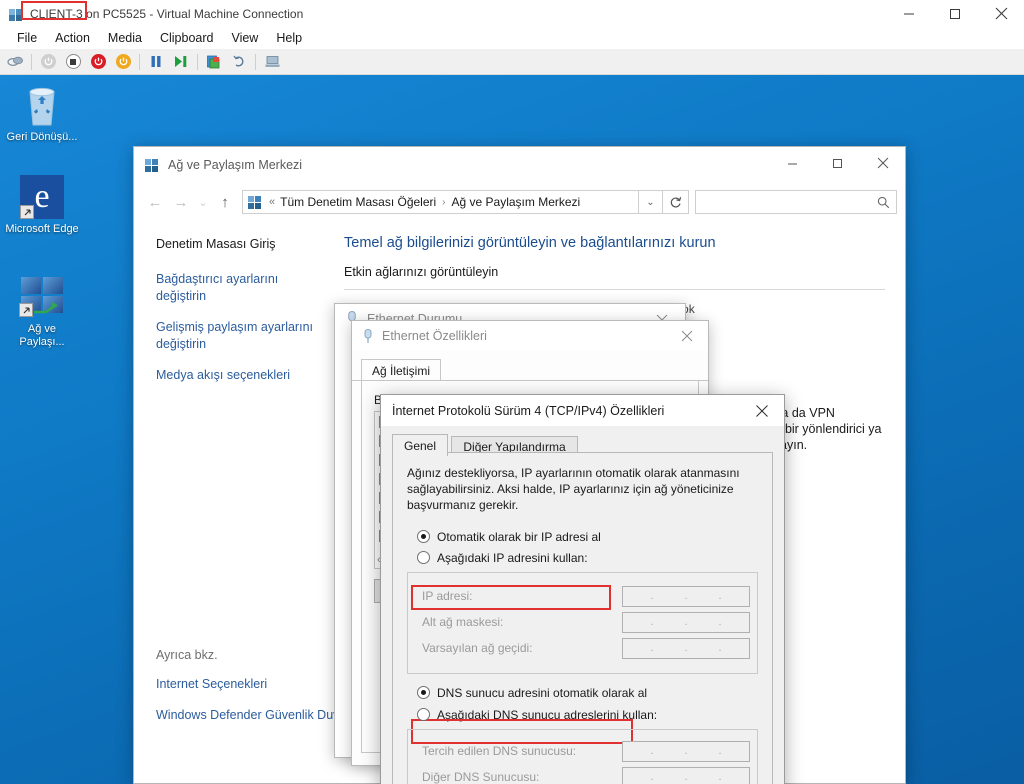 Image resolution: width=1024 pixels, height=784 pixels. I want to click on power-off-icon, so click(98, 62).